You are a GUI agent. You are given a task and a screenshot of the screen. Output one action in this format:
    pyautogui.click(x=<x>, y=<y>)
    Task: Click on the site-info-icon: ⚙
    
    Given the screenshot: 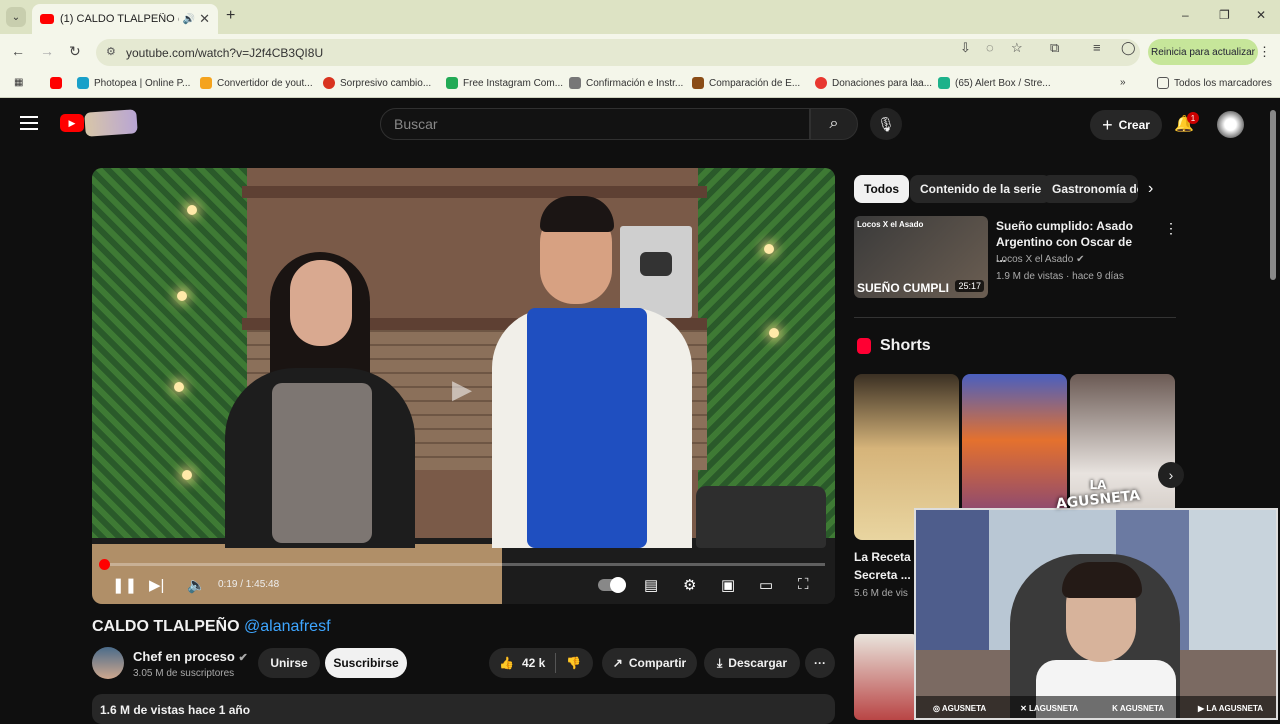 What is the action you would take?
    pyautogui.click(x=111, y=51)
    